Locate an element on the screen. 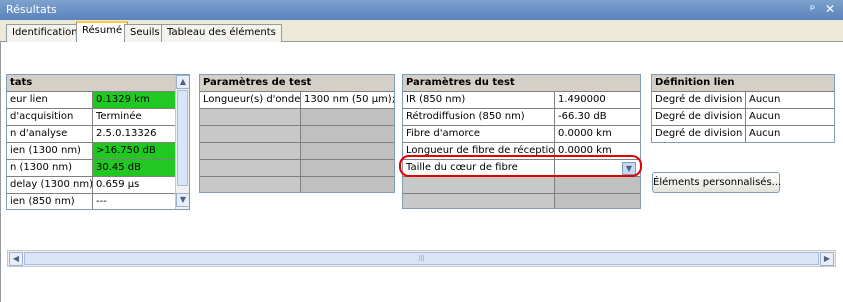 Image resolution: width=843 pixels, height=302 pixels. row-value: 0.0000 km is located at coordinates (597, 134).